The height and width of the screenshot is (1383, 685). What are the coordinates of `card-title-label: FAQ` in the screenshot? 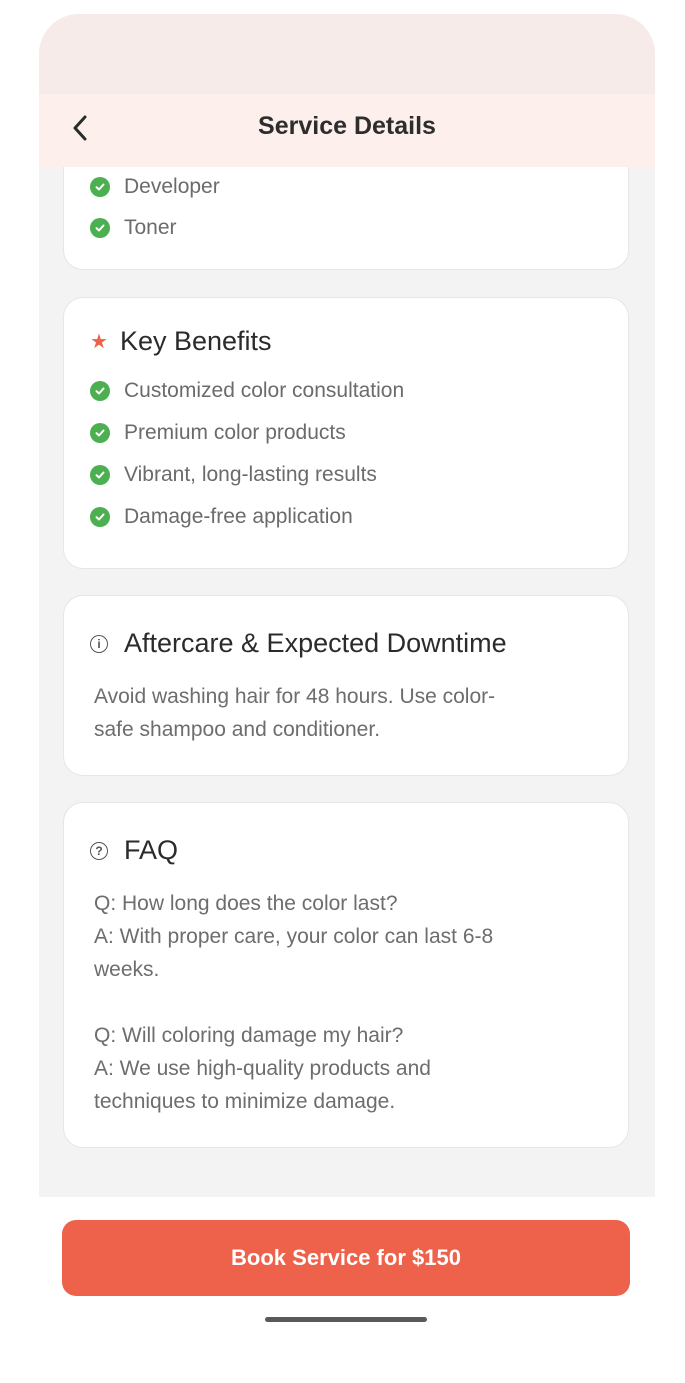 It's located at (151, 850).